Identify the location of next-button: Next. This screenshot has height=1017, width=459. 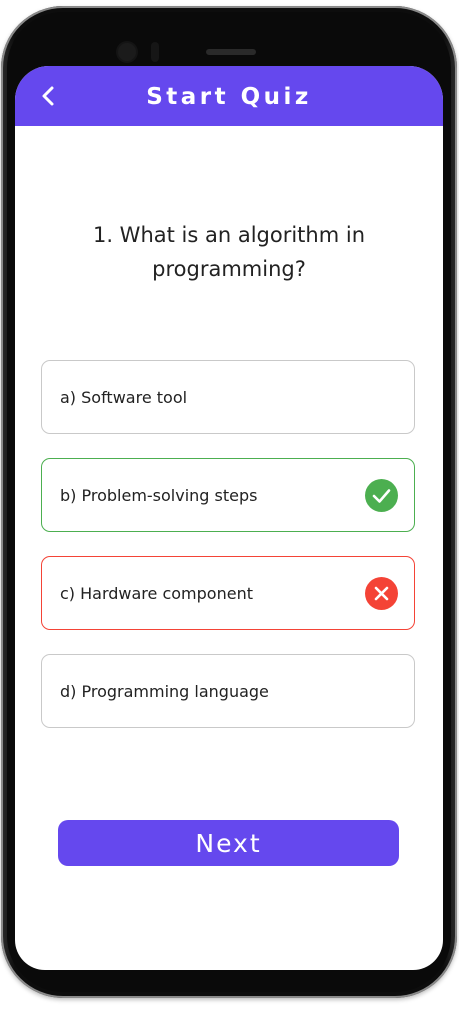
(228, 843).